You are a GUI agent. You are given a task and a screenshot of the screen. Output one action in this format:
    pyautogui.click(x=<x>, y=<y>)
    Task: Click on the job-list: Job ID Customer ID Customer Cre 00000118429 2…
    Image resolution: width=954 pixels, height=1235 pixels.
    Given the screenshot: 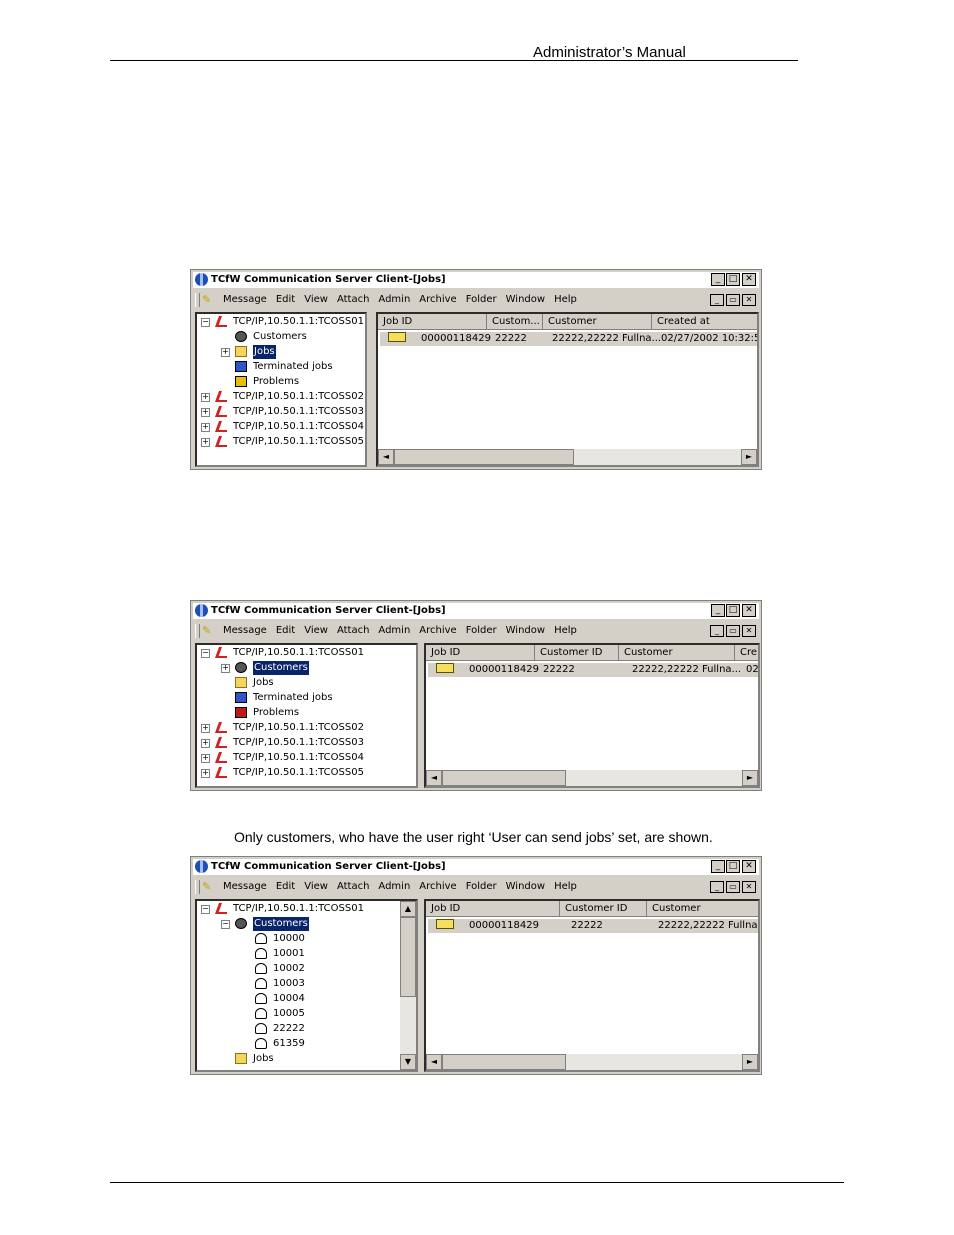 What is the action you would take?
    pyautogui.click(x=592, y=715)
    